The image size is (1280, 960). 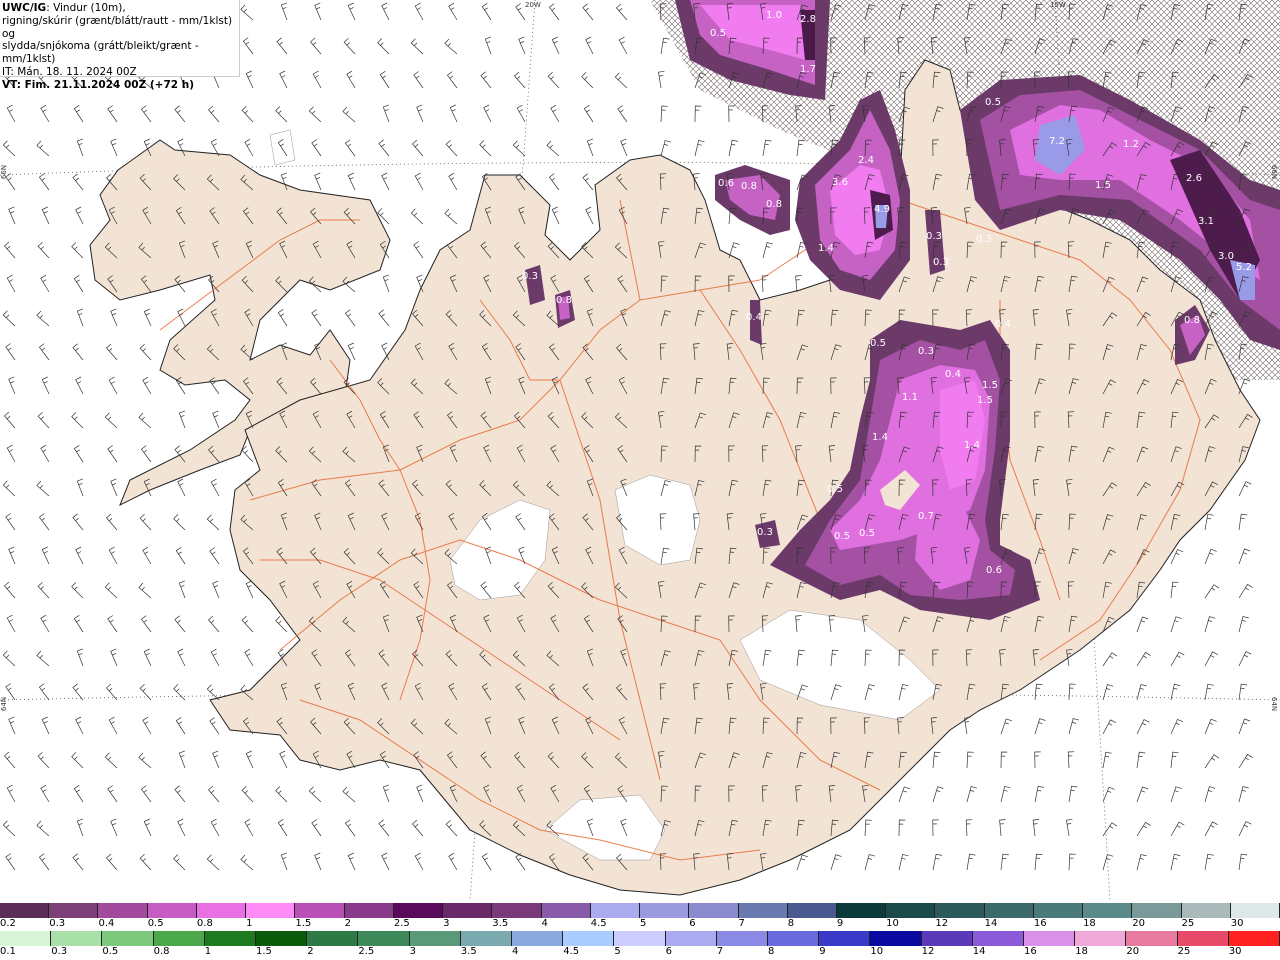 What do you see at coordinates (208, 951) in the screenshot?
I see `colorbar-tick-label: 1` at bounding box center [208, 951].